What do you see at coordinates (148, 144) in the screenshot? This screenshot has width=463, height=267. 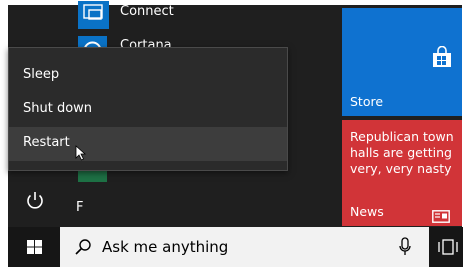 I see `power-menu-item-restart: Restart` at bounding box center [148, 144].